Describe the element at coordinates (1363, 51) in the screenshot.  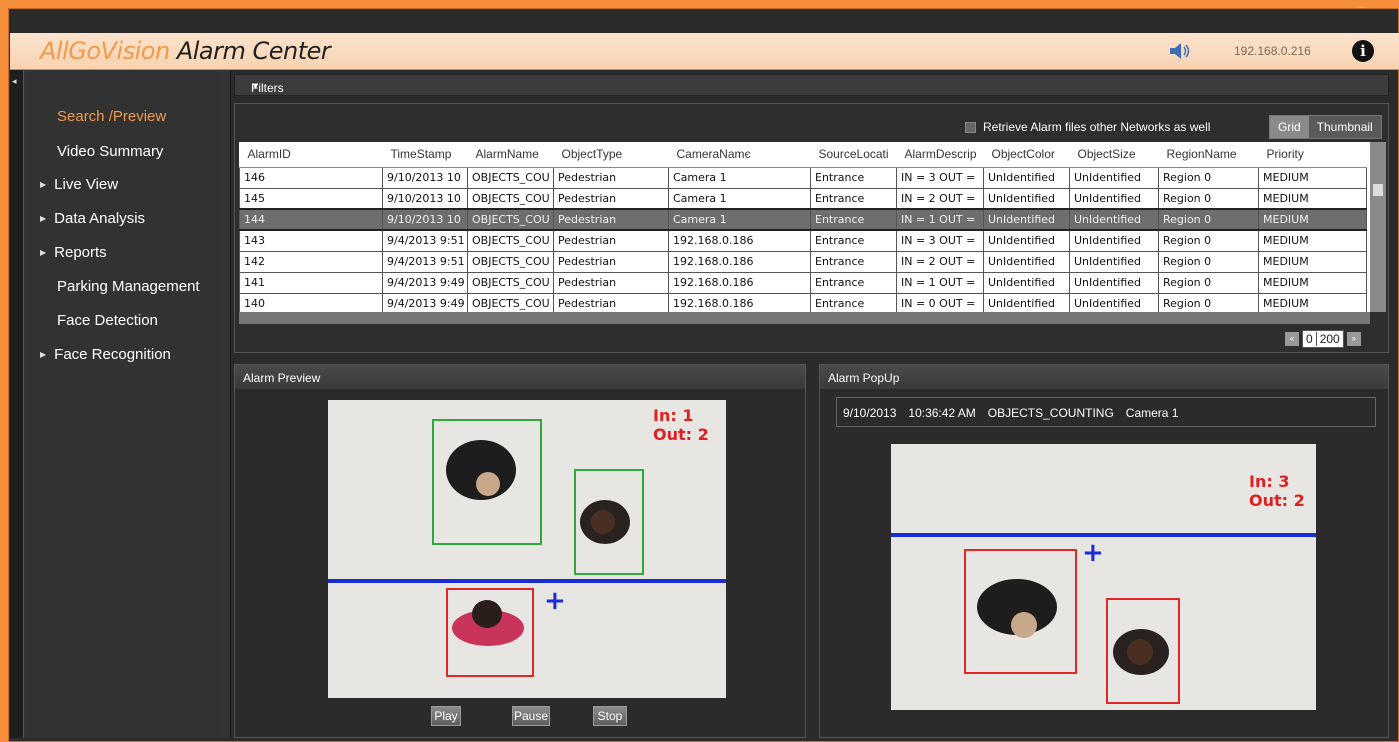
I see `info-icon: i` at that location.